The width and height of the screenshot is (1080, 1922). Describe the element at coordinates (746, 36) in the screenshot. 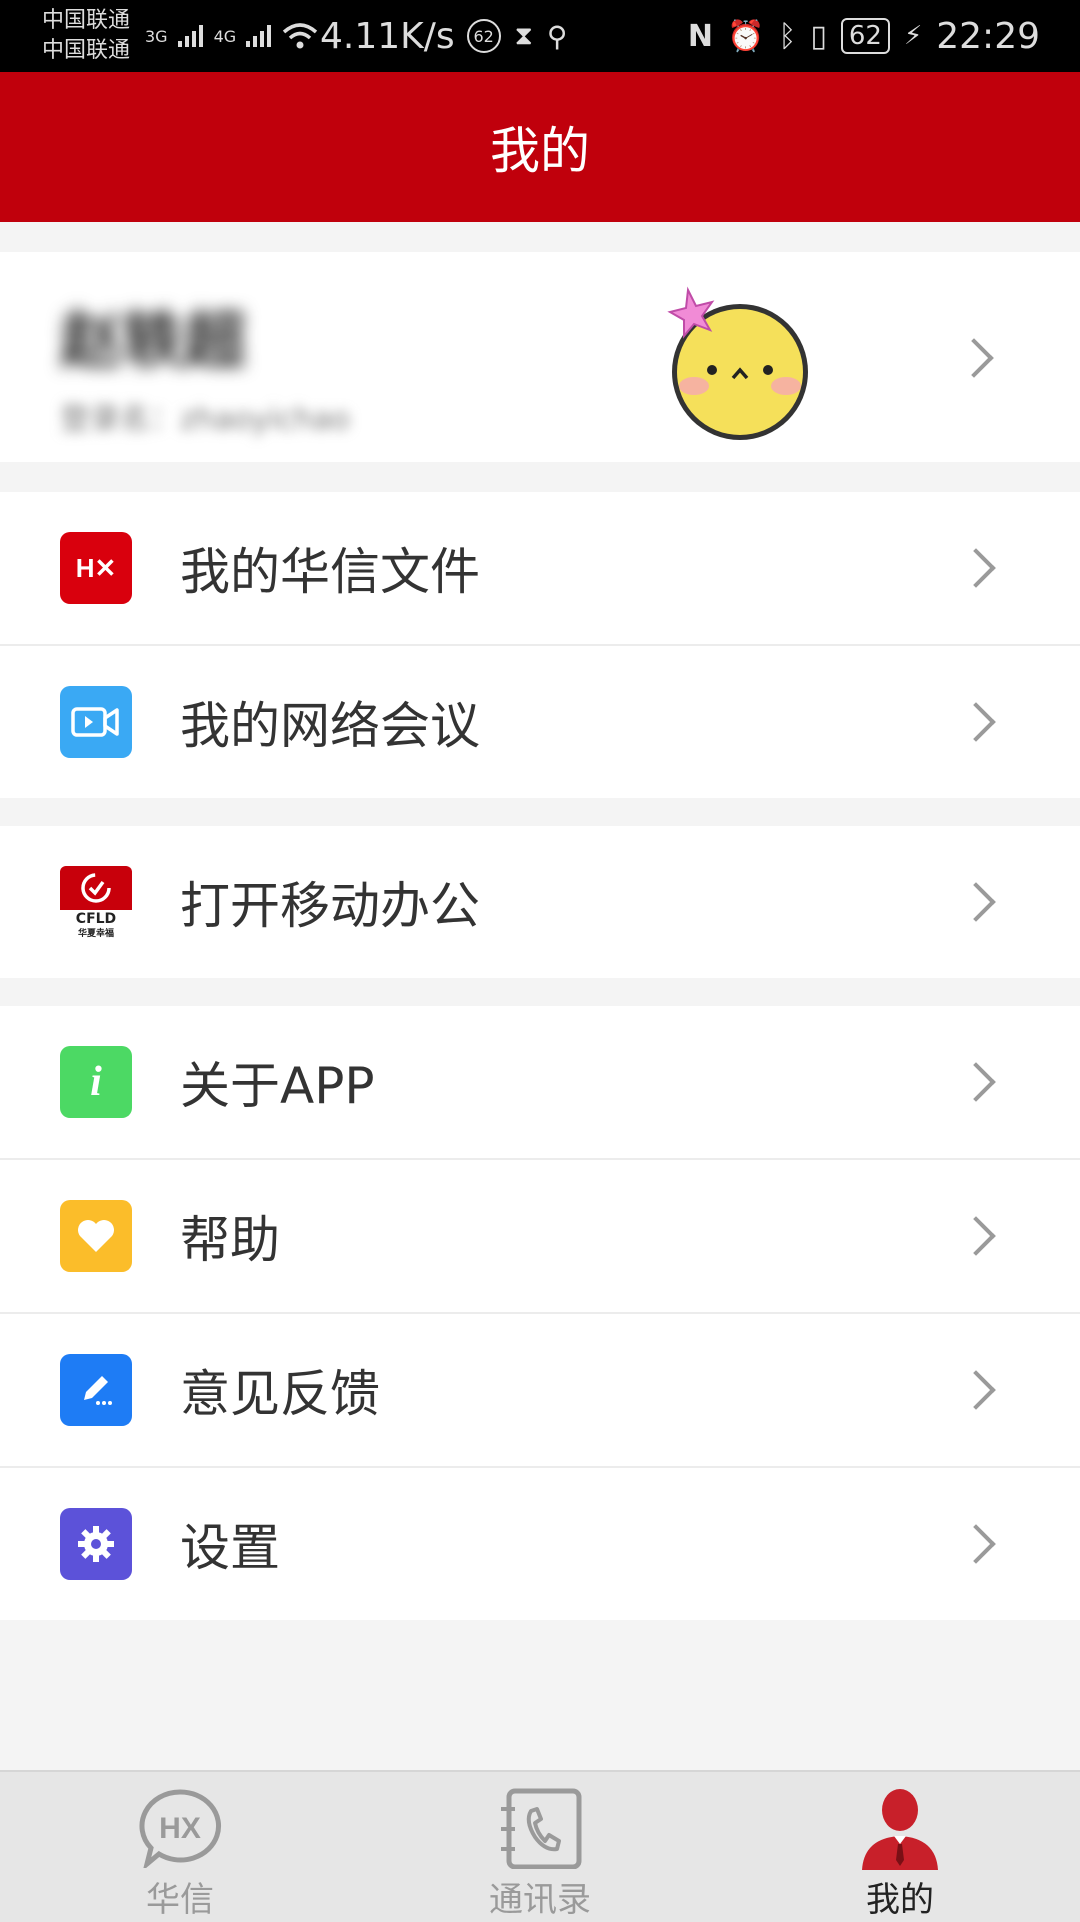

I see `alarm-icon: ⏰` at that location.